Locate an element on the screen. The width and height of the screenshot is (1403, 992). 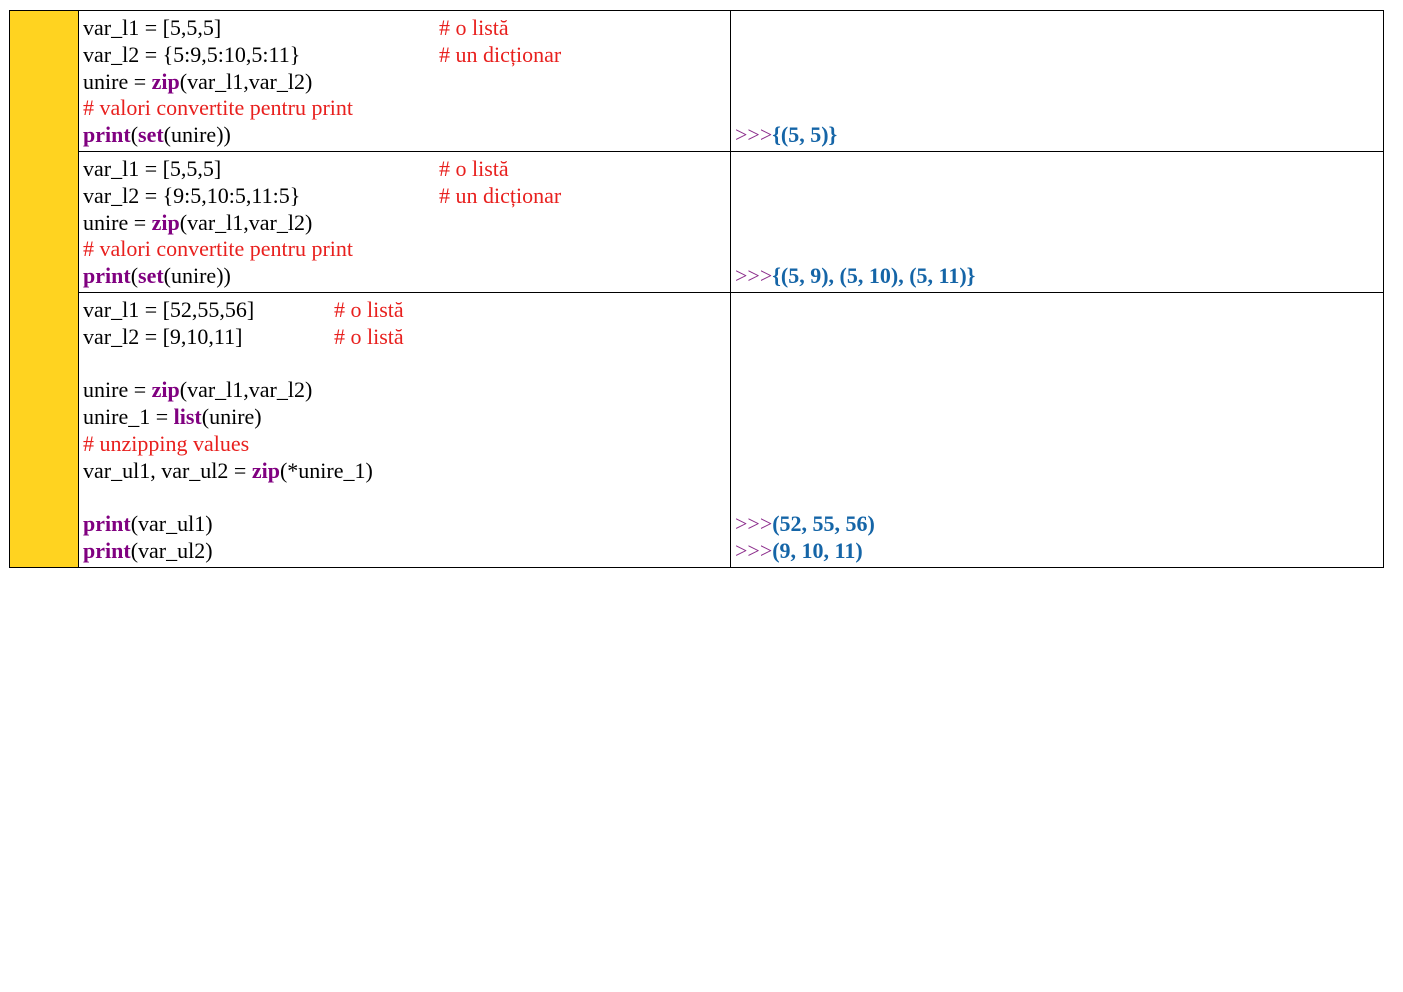
output-cell: >>>{(5, 9), (5, 10), (5, 11)} is located at coordinates (1057, 221).